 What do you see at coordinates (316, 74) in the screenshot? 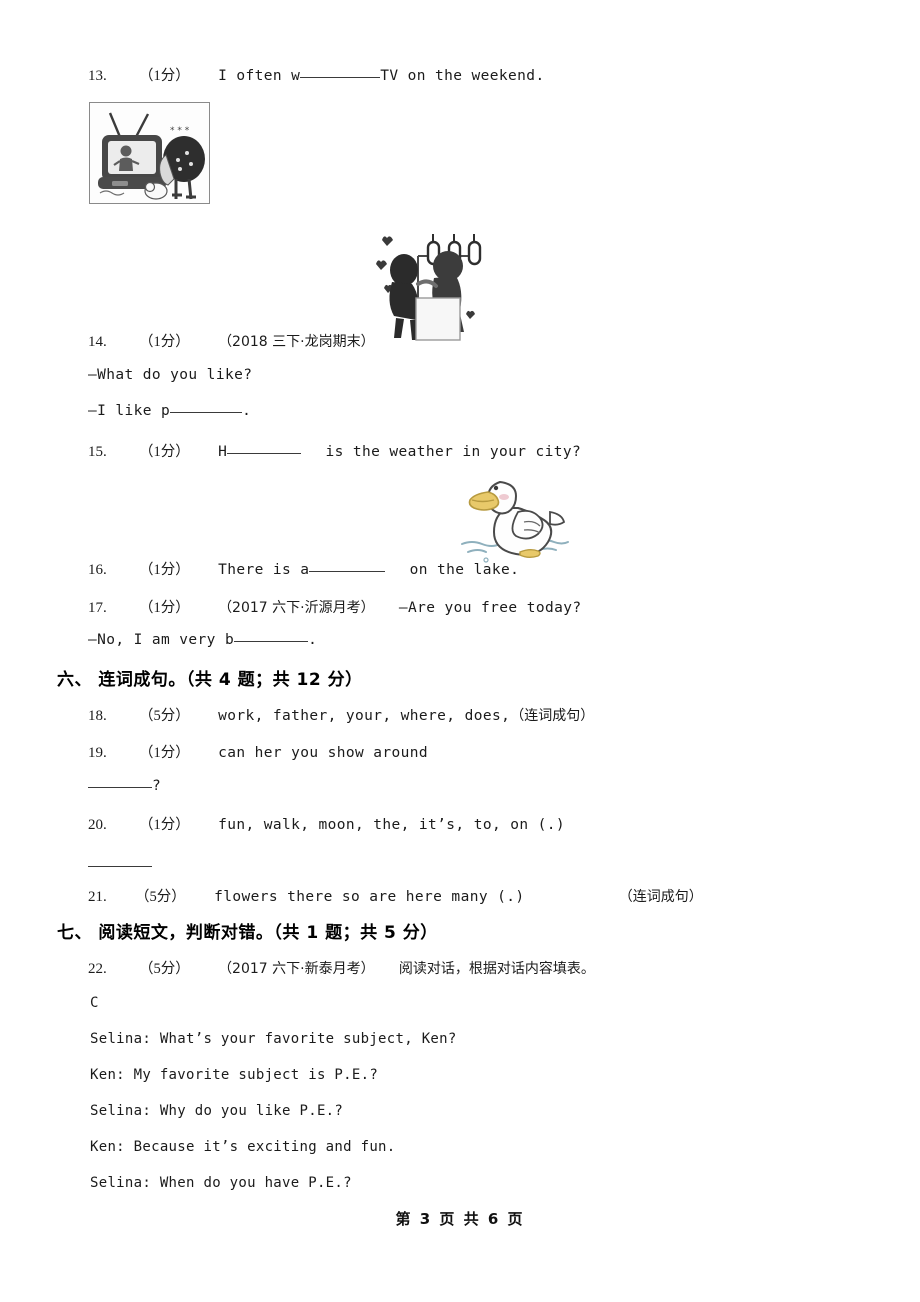
I see `question-13-line: 13. （1分） I often w TV on the weekend.` at bounding box center [316, 74].